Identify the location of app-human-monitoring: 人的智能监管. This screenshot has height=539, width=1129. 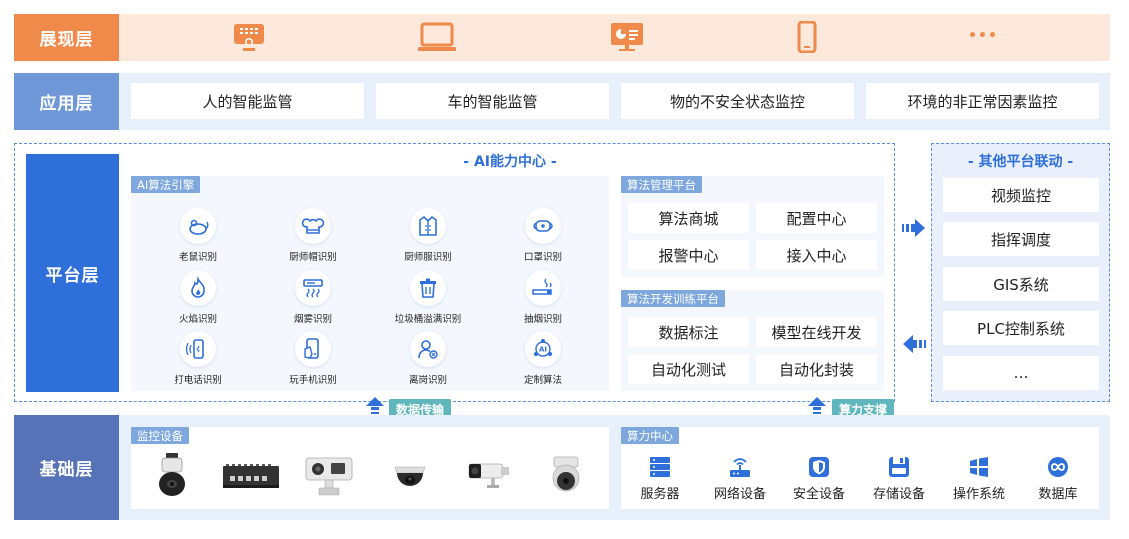
(247, 101).